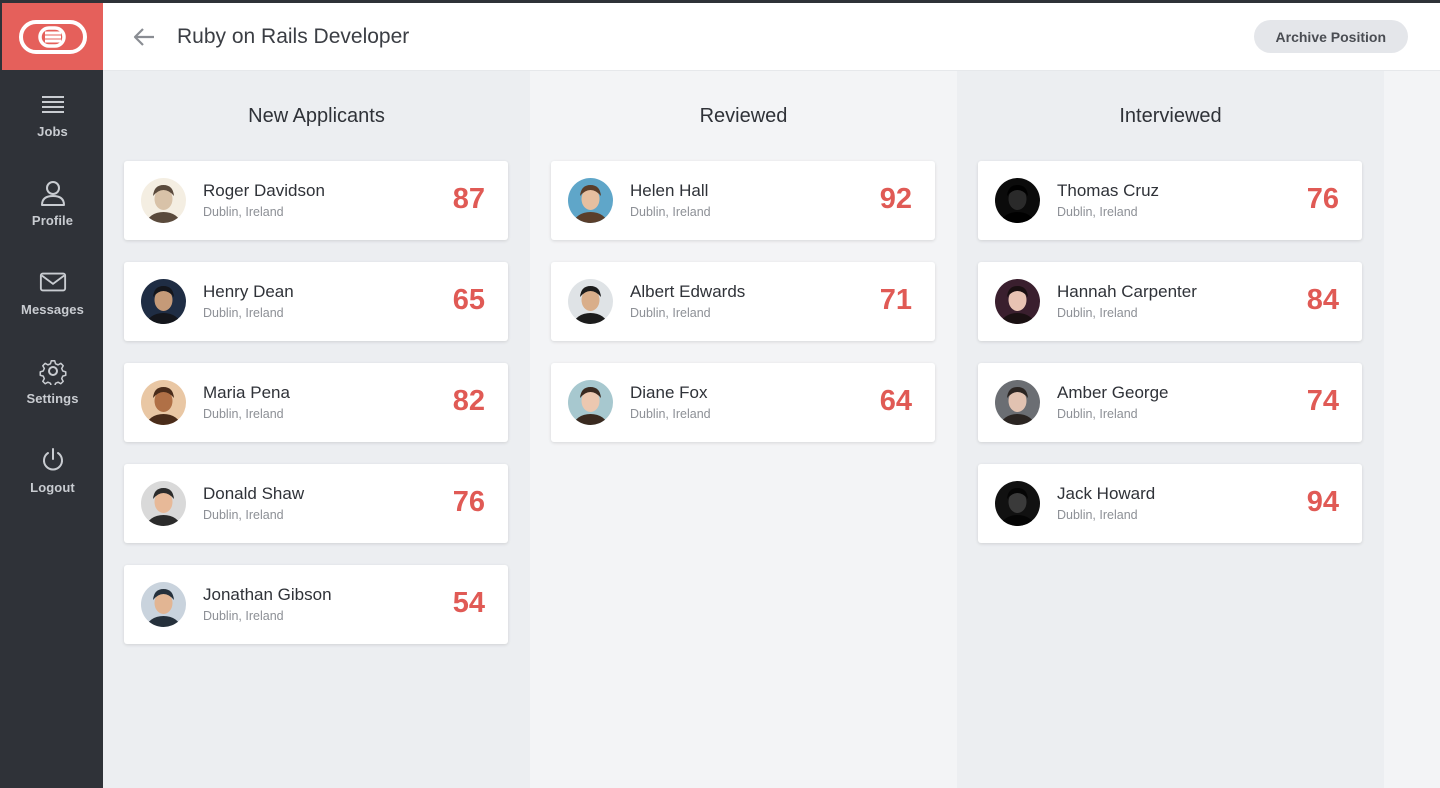 The width and height of the screenshot is (1440, 788). I want to click on sidebar-item-label: Settings, so click(52, 398).